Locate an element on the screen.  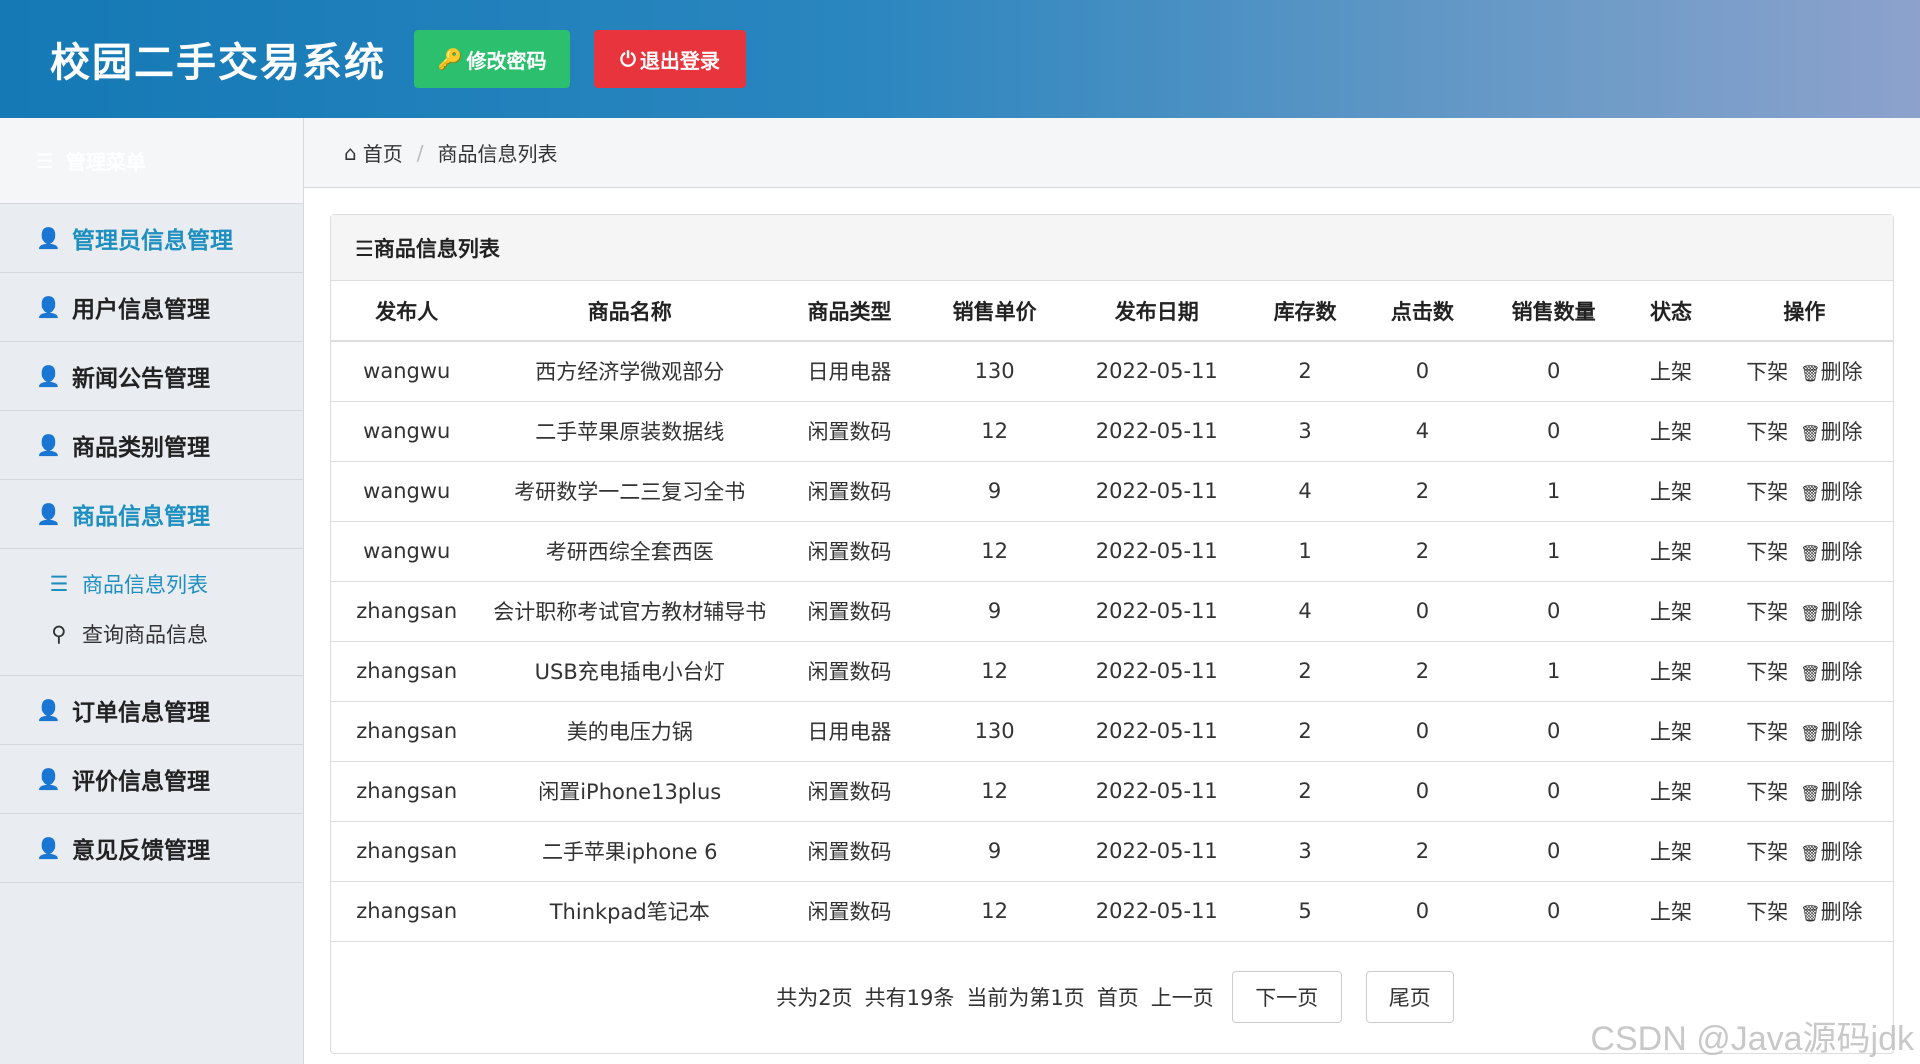
sidebar-item-admin: 👤 管理员信息管理 is located at coordinates (151, 238).